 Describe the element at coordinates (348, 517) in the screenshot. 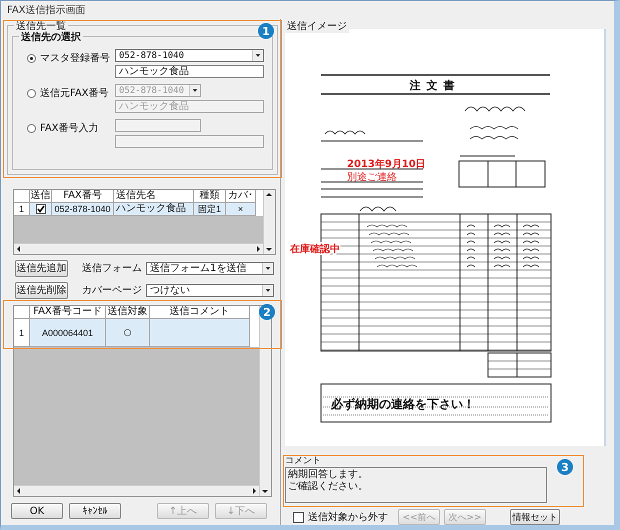

I see `checkbox-label: 送信対象から外す` at that location.